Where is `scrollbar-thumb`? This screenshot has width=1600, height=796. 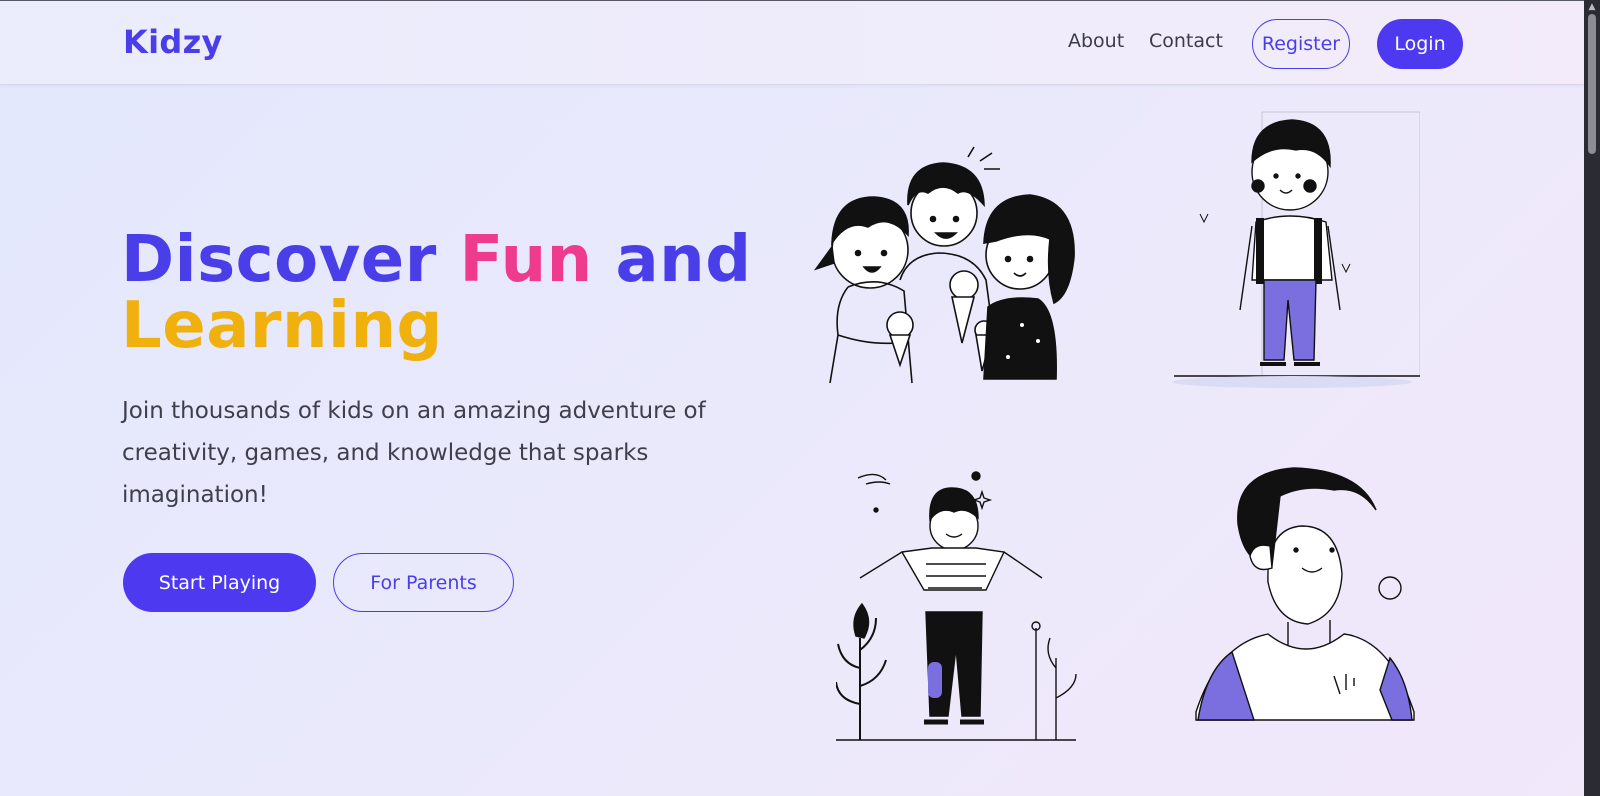 scrollbar-thumb is located at coordinates (1592, 84).